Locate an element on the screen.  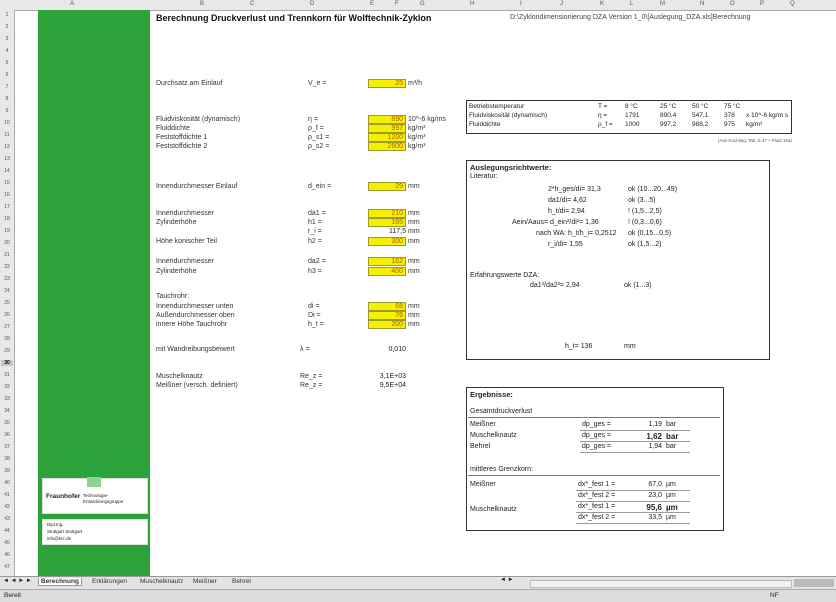
row-header-1: 1 is located at coordinates (7, 15).